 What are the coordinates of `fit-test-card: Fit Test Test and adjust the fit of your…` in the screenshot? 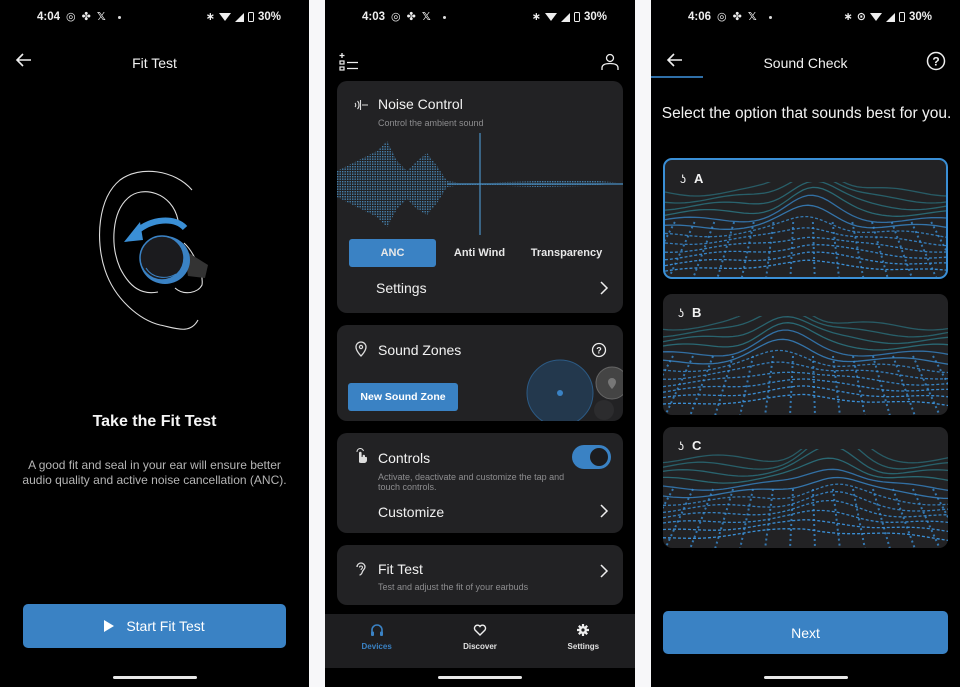 It's located at (480, 575).